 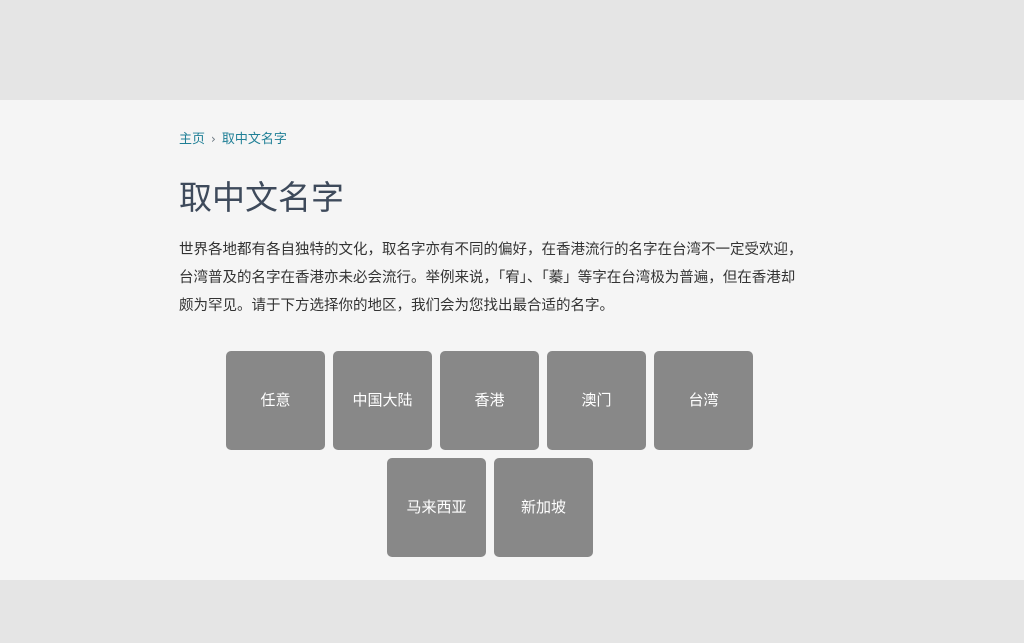 I want to click on region-button-singapore: 新加坡, so click(x=543, y=507).